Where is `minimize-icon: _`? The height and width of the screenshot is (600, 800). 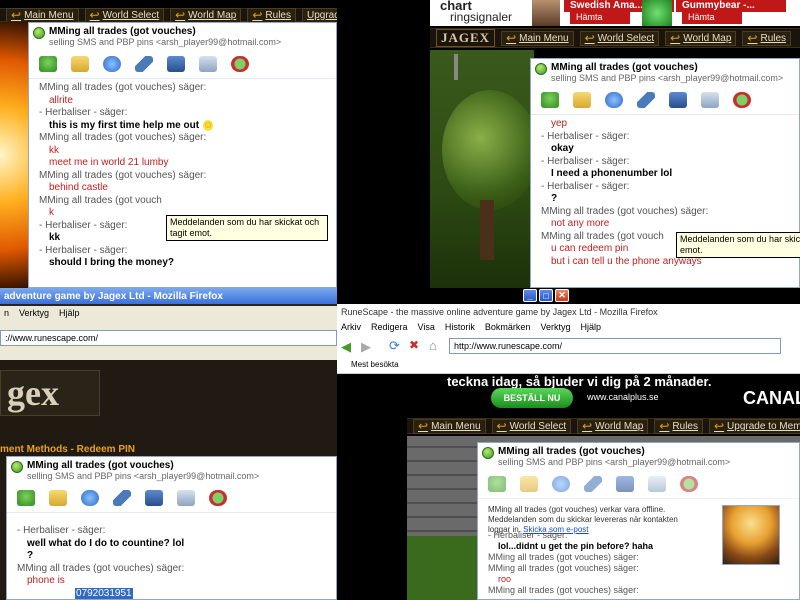 minimize-icon: _ is located at coordinates (530, 295).